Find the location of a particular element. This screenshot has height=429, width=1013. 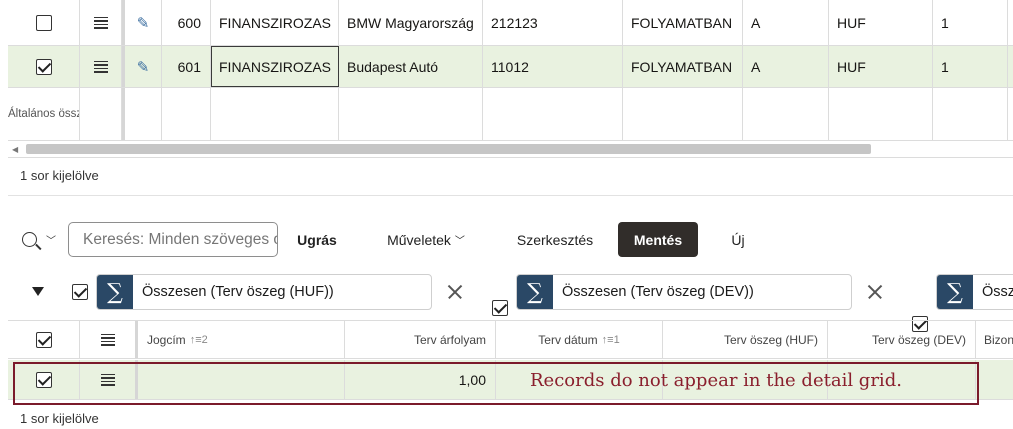

aggregate-label-cell: Általános összesen is located at coordinates (44, 114).